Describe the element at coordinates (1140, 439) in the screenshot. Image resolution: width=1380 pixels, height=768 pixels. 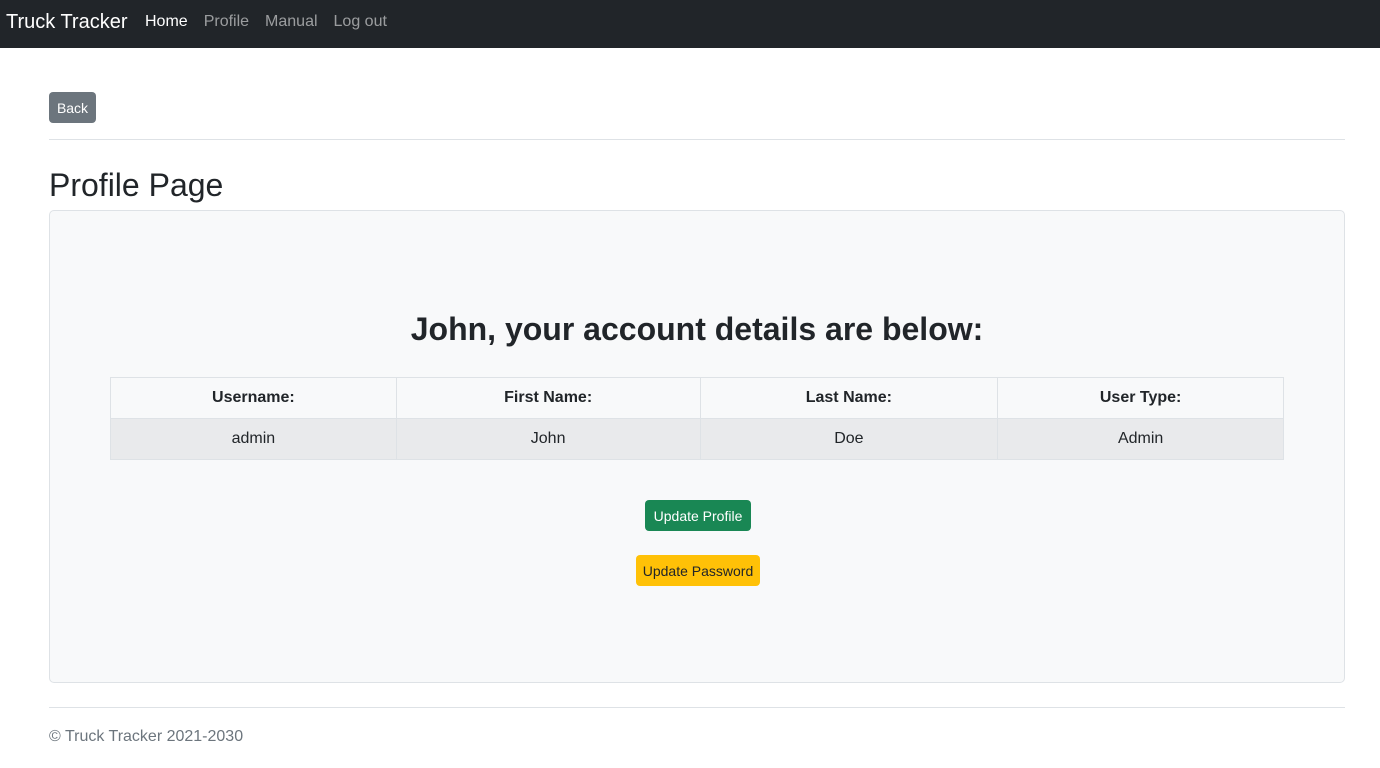
I see `cell-user-type: Admin` at that location.